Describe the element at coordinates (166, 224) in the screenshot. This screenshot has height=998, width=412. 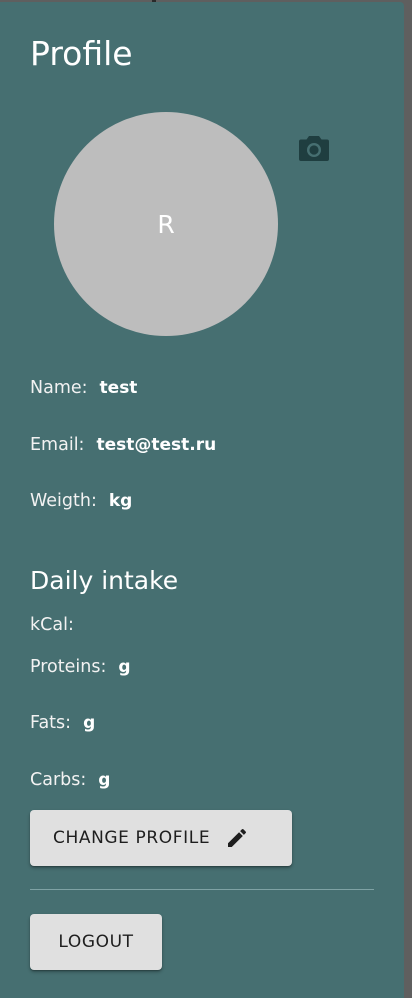
I see `avatar: R` at that location.